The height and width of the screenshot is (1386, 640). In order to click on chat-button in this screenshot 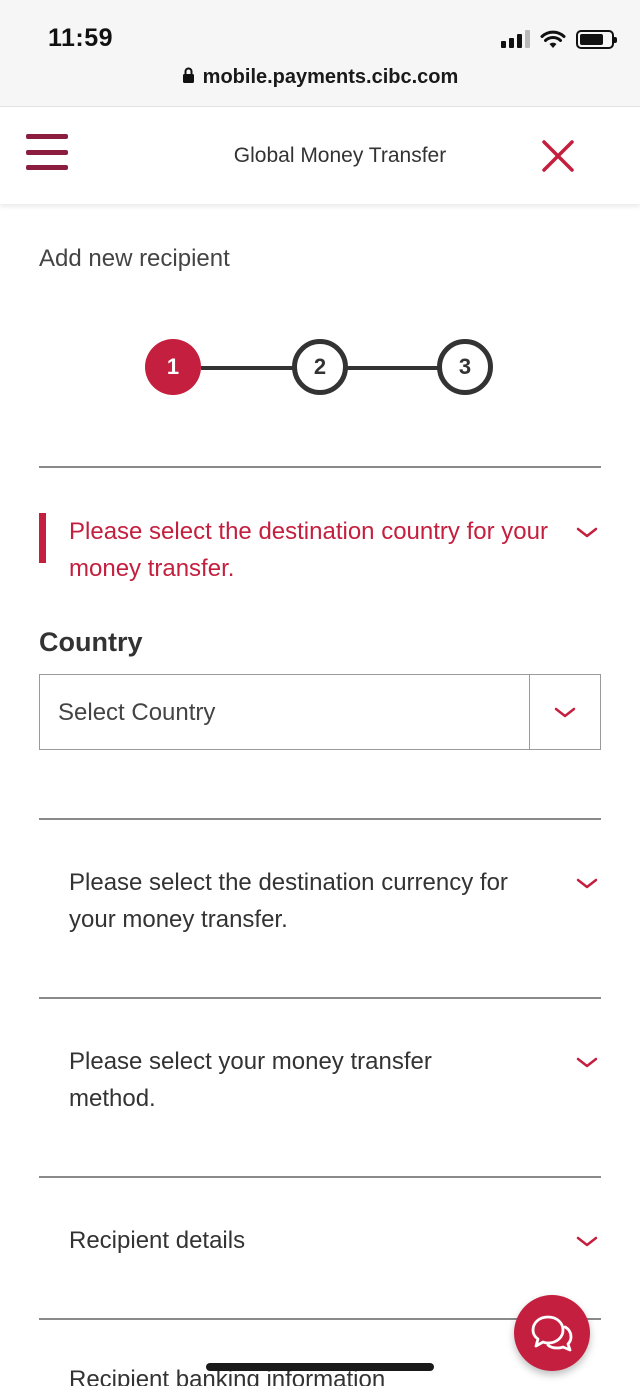, I will do `click(552, 1333)`.